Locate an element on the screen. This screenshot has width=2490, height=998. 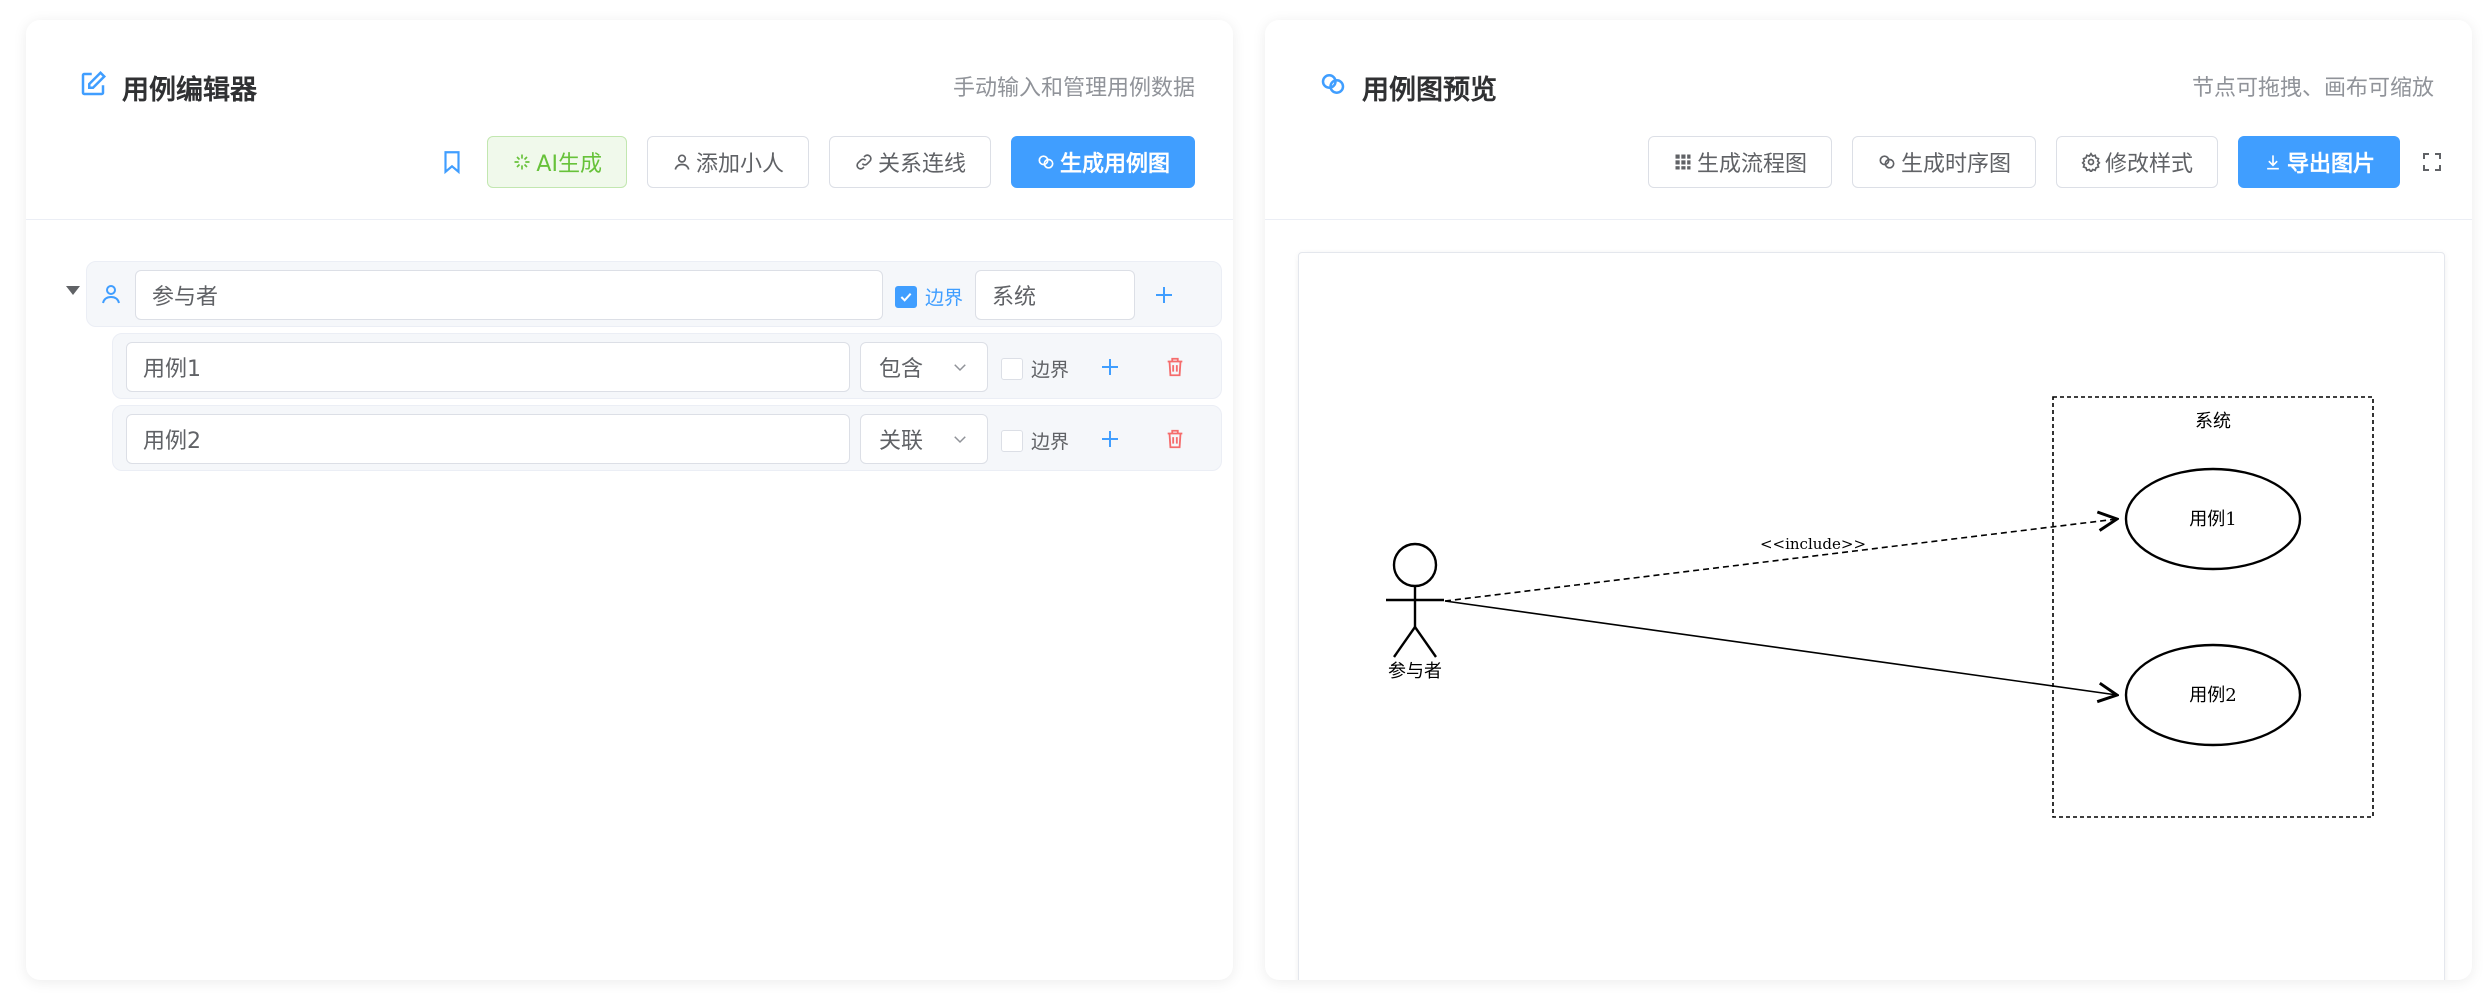
actor-label: 参与者 is located at coordinates (1415, 671).